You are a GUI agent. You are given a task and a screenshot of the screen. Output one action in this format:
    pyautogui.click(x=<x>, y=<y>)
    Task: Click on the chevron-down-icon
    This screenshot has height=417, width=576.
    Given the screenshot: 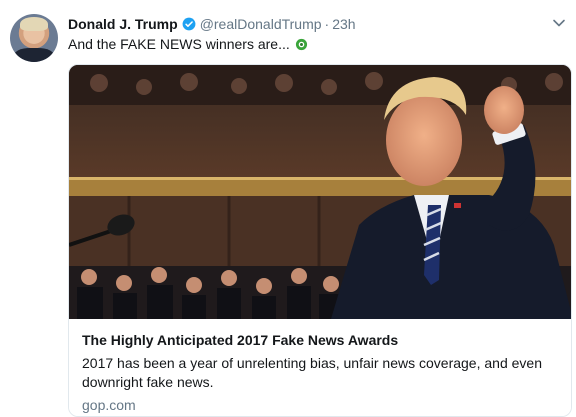 What is the action you would take?
    pyautogui.click(x=559, y=23)
    